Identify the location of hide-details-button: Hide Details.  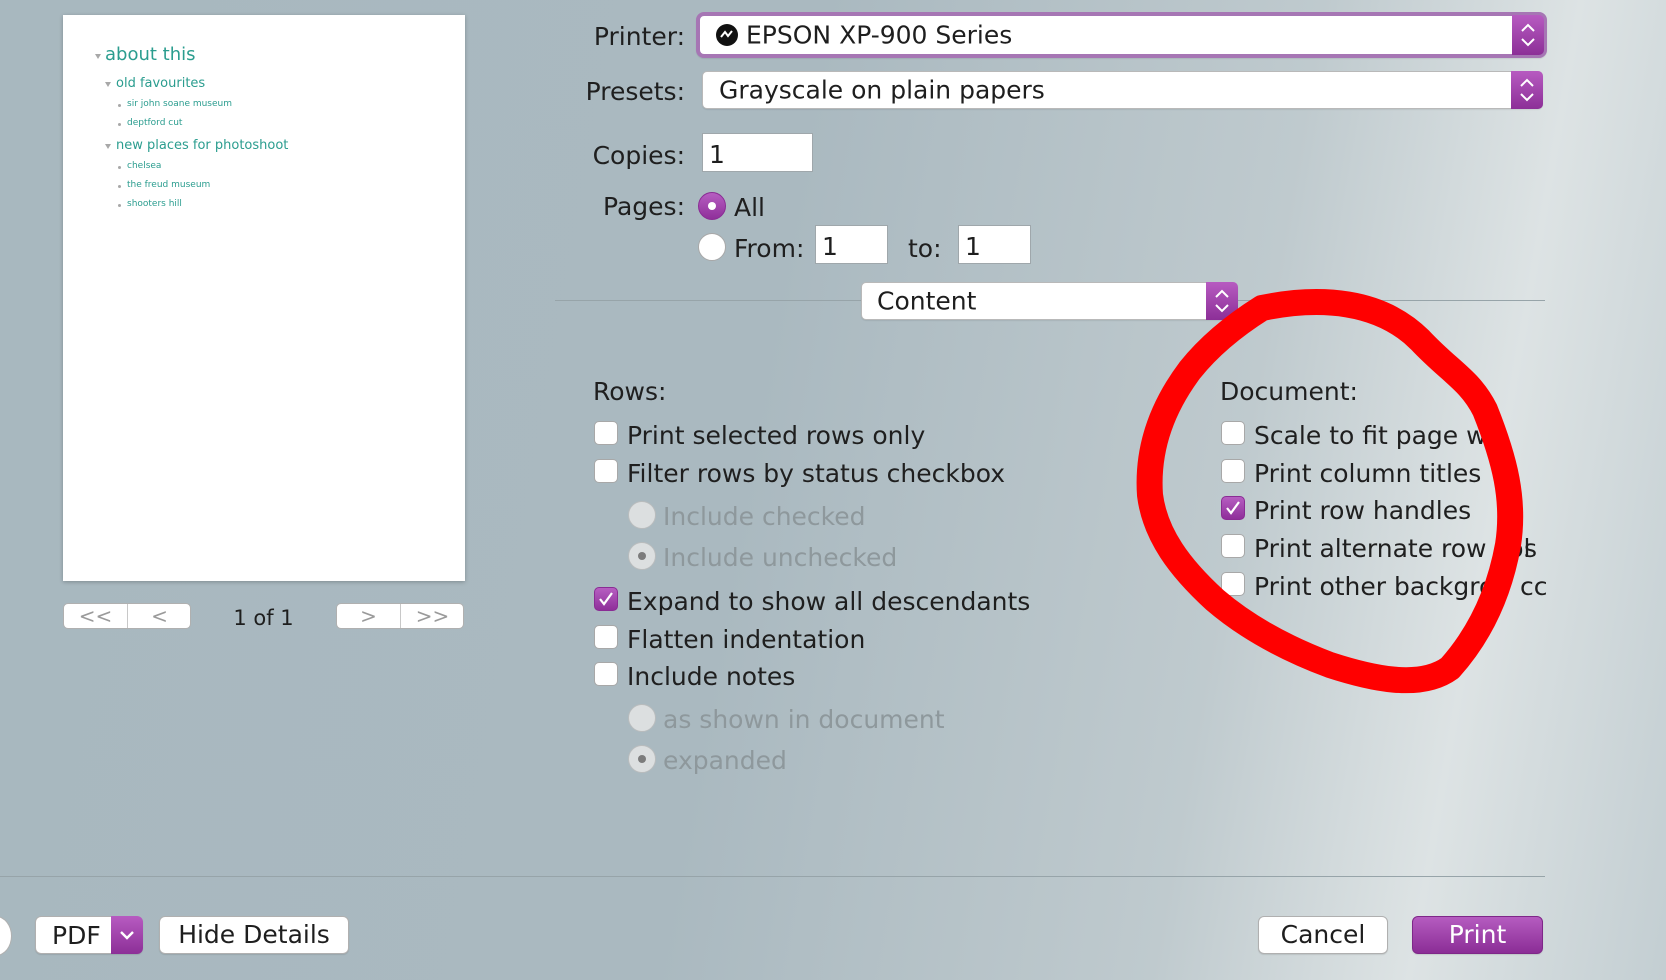
(254, 935).